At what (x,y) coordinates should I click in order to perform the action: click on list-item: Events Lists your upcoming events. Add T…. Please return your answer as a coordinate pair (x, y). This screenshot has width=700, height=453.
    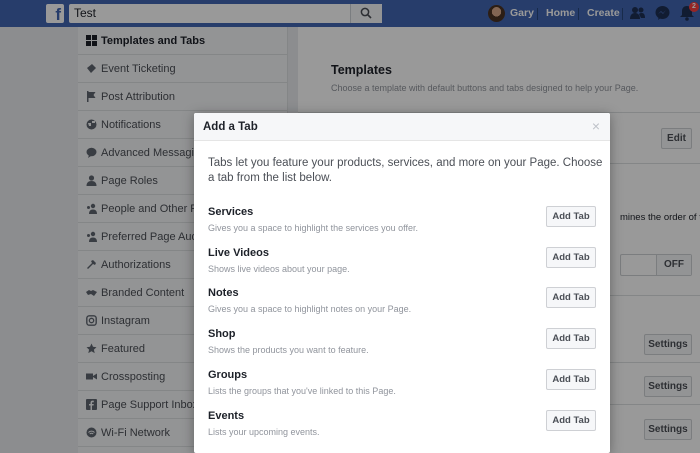
    Looking at the image, I should click on (402, 430).